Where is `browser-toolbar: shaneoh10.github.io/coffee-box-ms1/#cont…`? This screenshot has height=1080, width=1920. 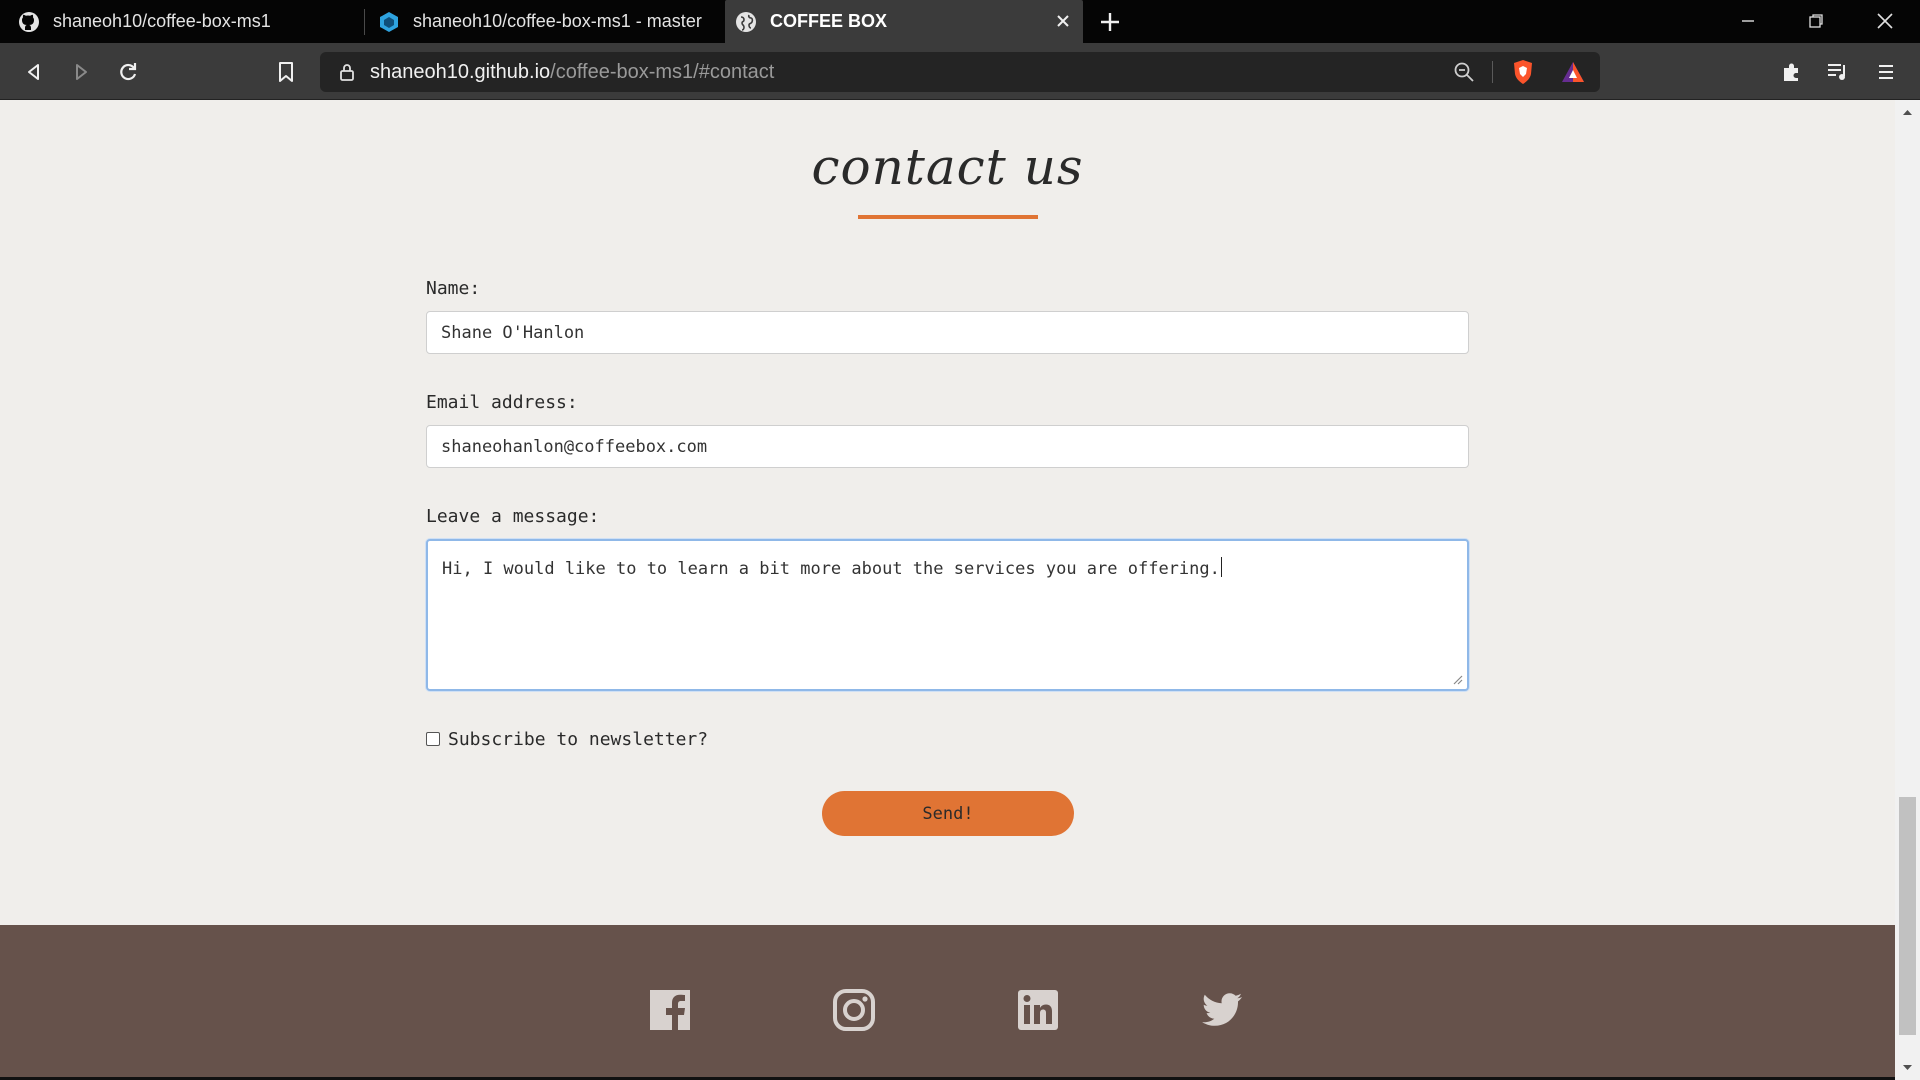
browser-toolbar: shaneoh10.github.io/coffee-box-ms1/#cont… is located at coordinates (960, 71).